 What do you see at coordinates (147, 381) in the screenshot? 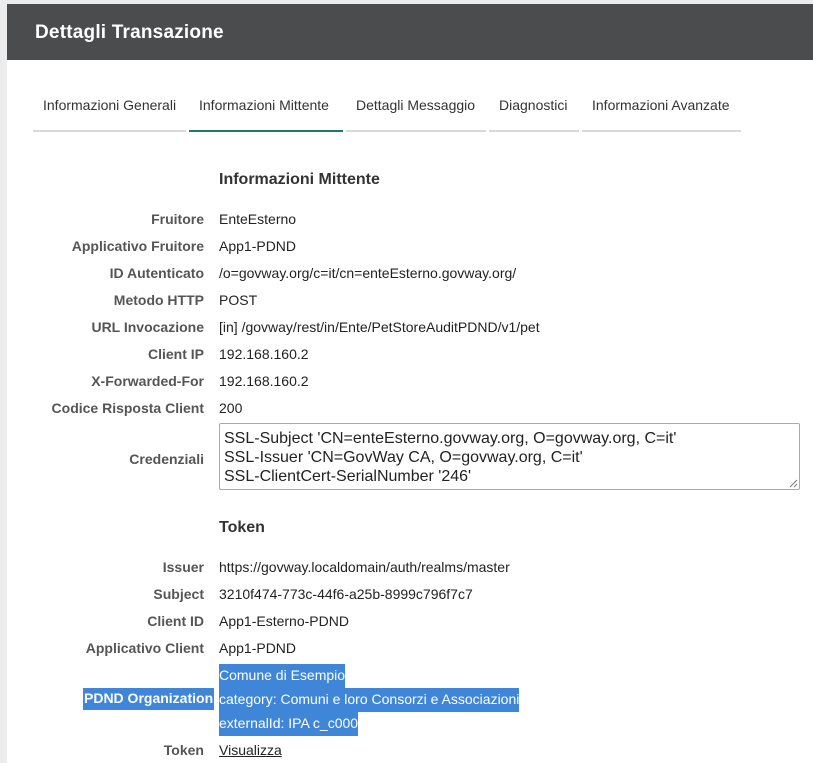
I see `field-label: X-Forwarded-For` at bounding box center [147, 381].